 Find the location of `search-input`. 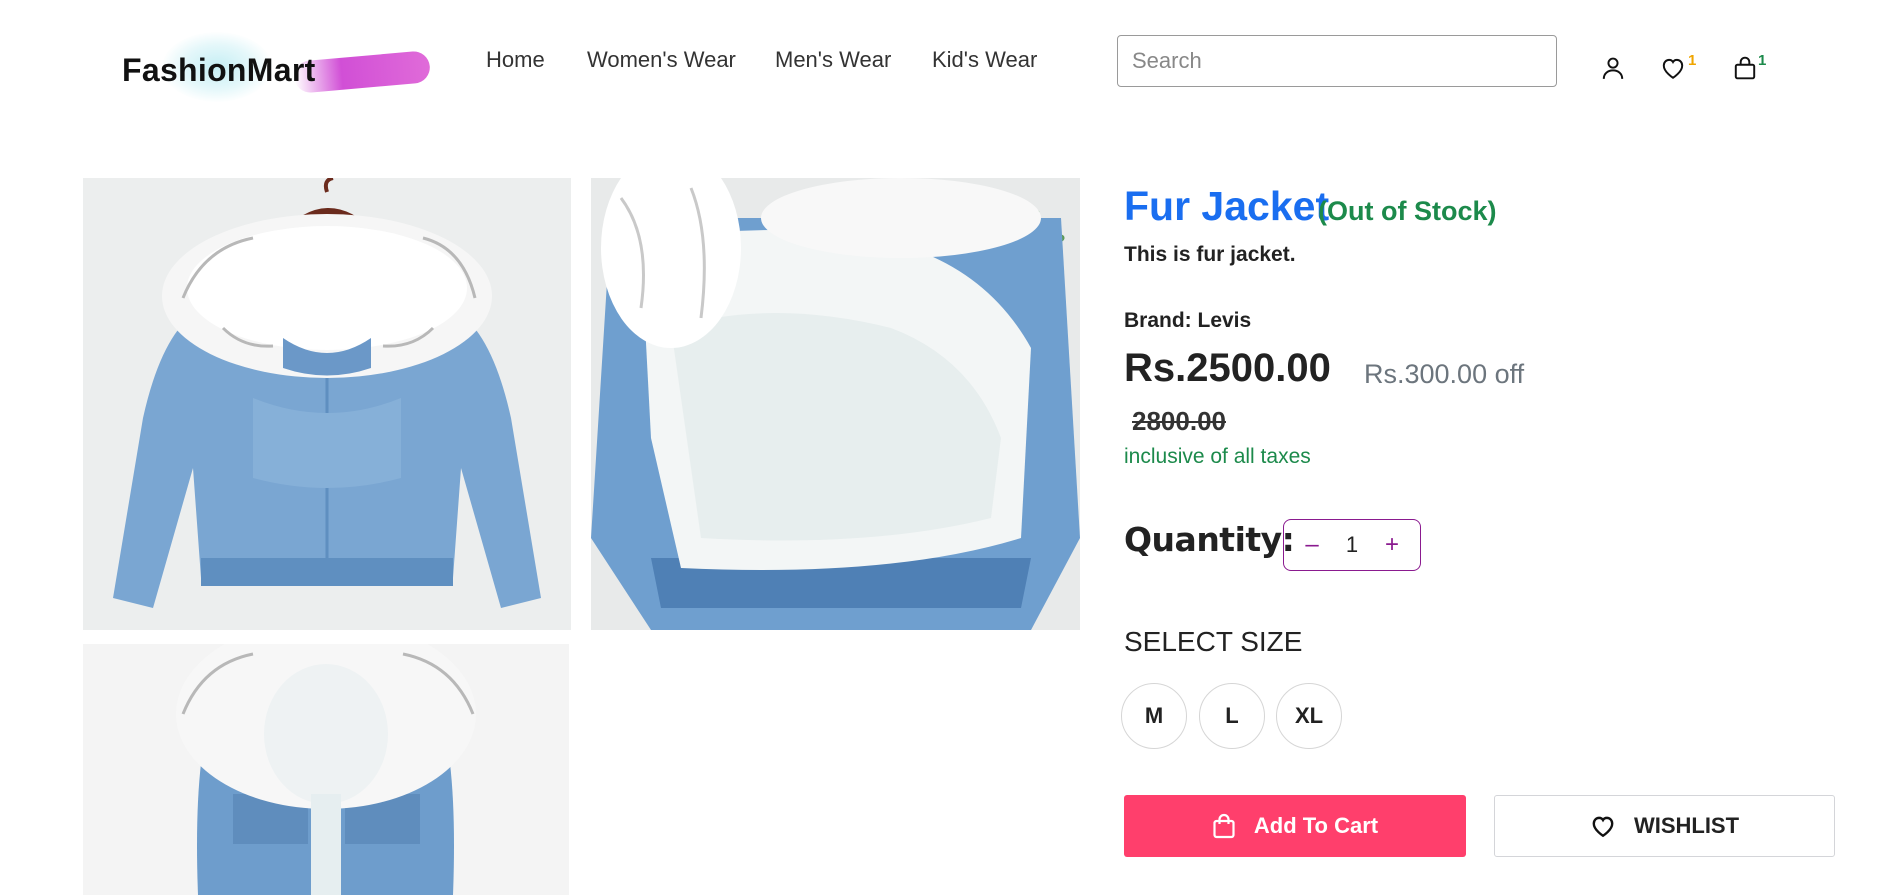

search-input is located at coordinates (1337, 61).